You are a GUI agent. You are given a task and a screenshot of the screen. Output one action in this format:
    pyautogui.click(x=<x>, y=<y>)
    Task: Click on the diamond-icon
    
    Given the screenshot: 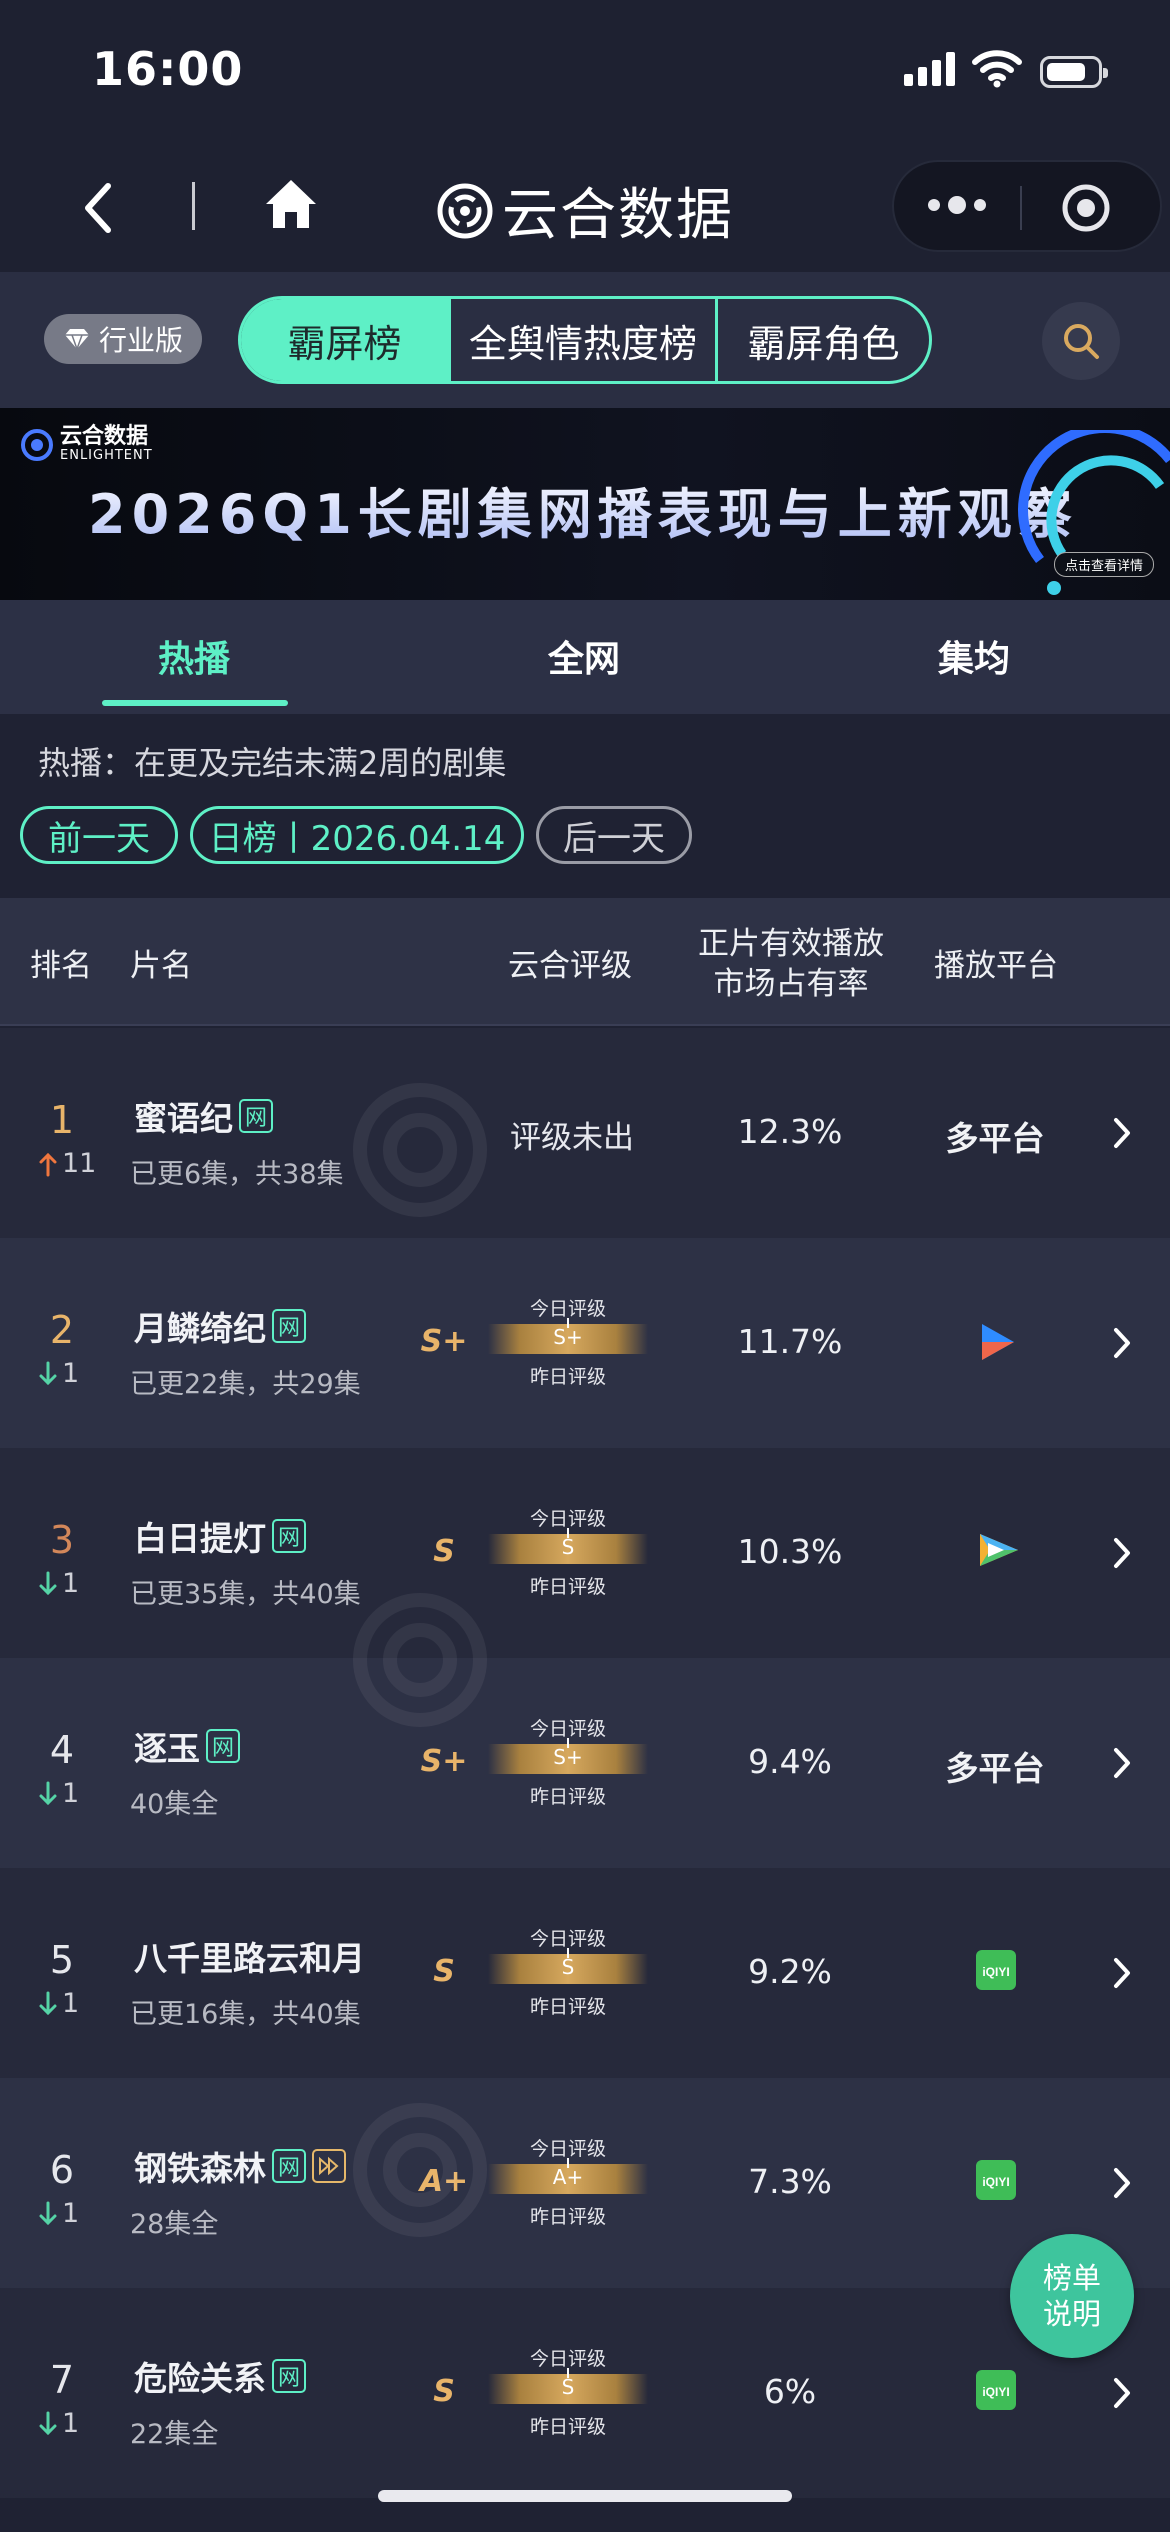 What is the action you would take?
    pyautogui.click(x=76, y=339)
    